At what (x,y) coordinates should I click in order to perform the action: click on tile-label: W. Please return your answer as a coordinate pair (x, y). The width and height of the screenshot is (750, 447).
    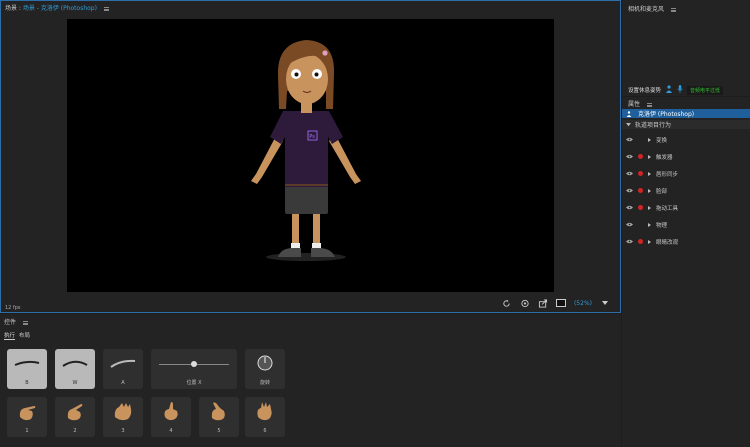
    Looking at the image, I should click on (75, 383).